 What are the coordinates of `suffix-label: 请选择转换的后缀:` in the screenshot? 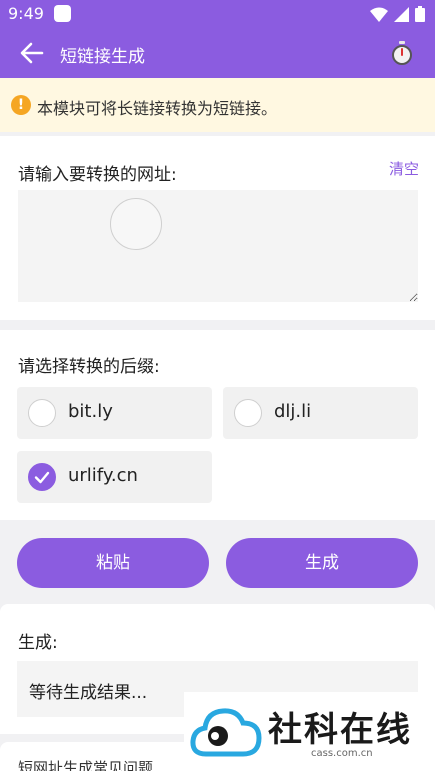 It's located at (89, 367).